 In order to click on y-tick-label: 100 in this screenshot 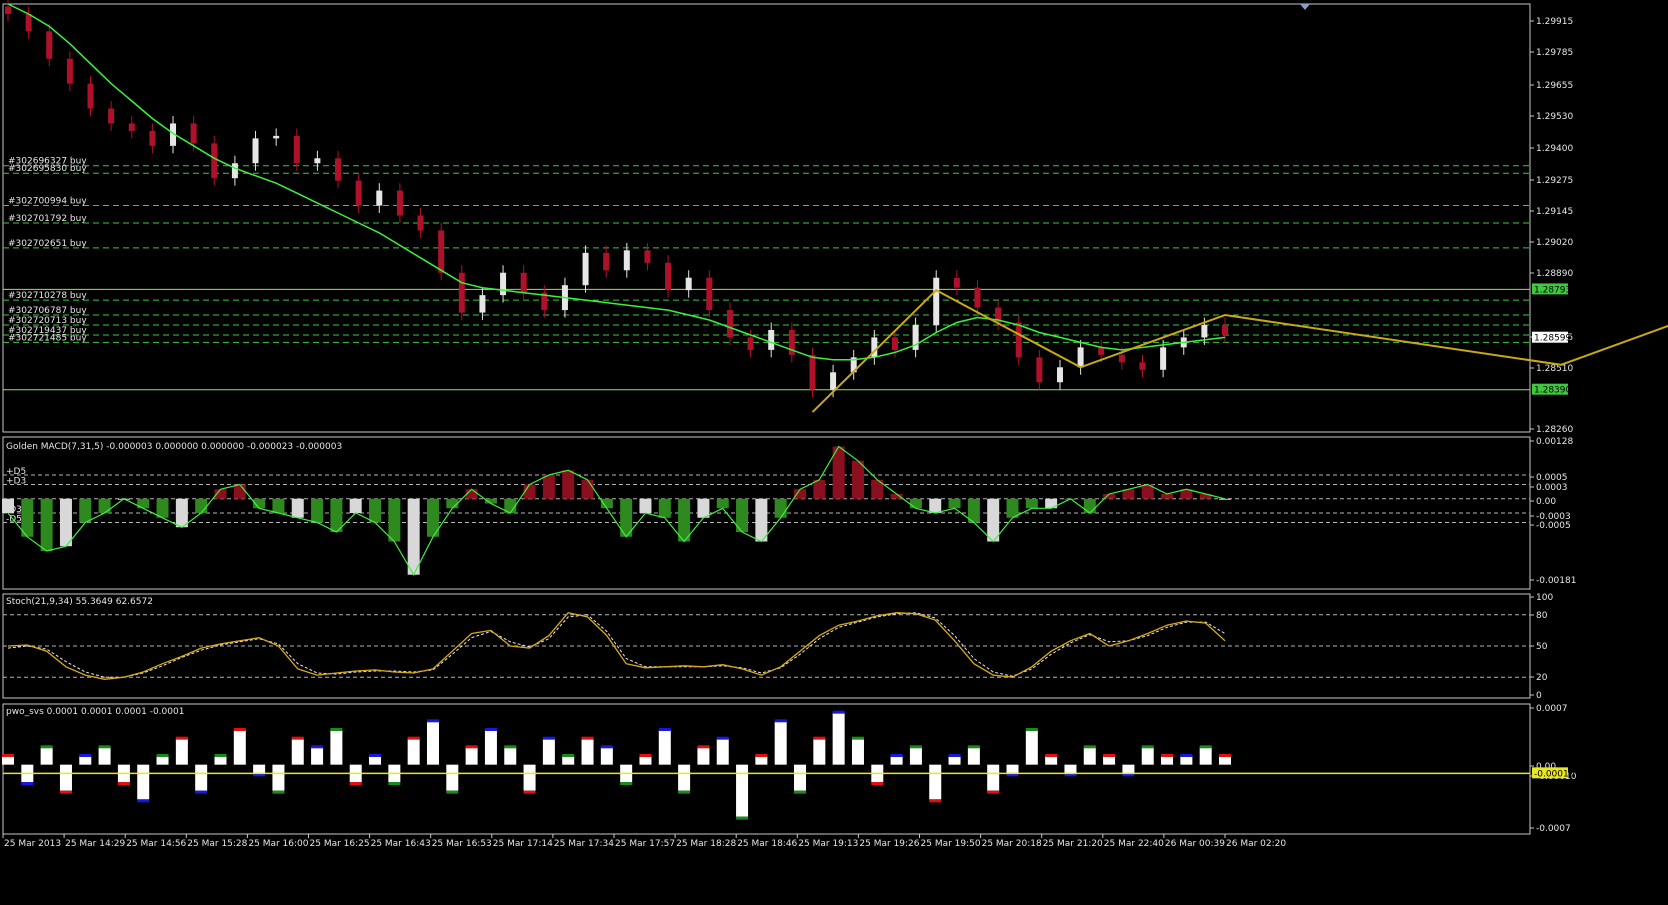, I will do `click(1544, 598)`.